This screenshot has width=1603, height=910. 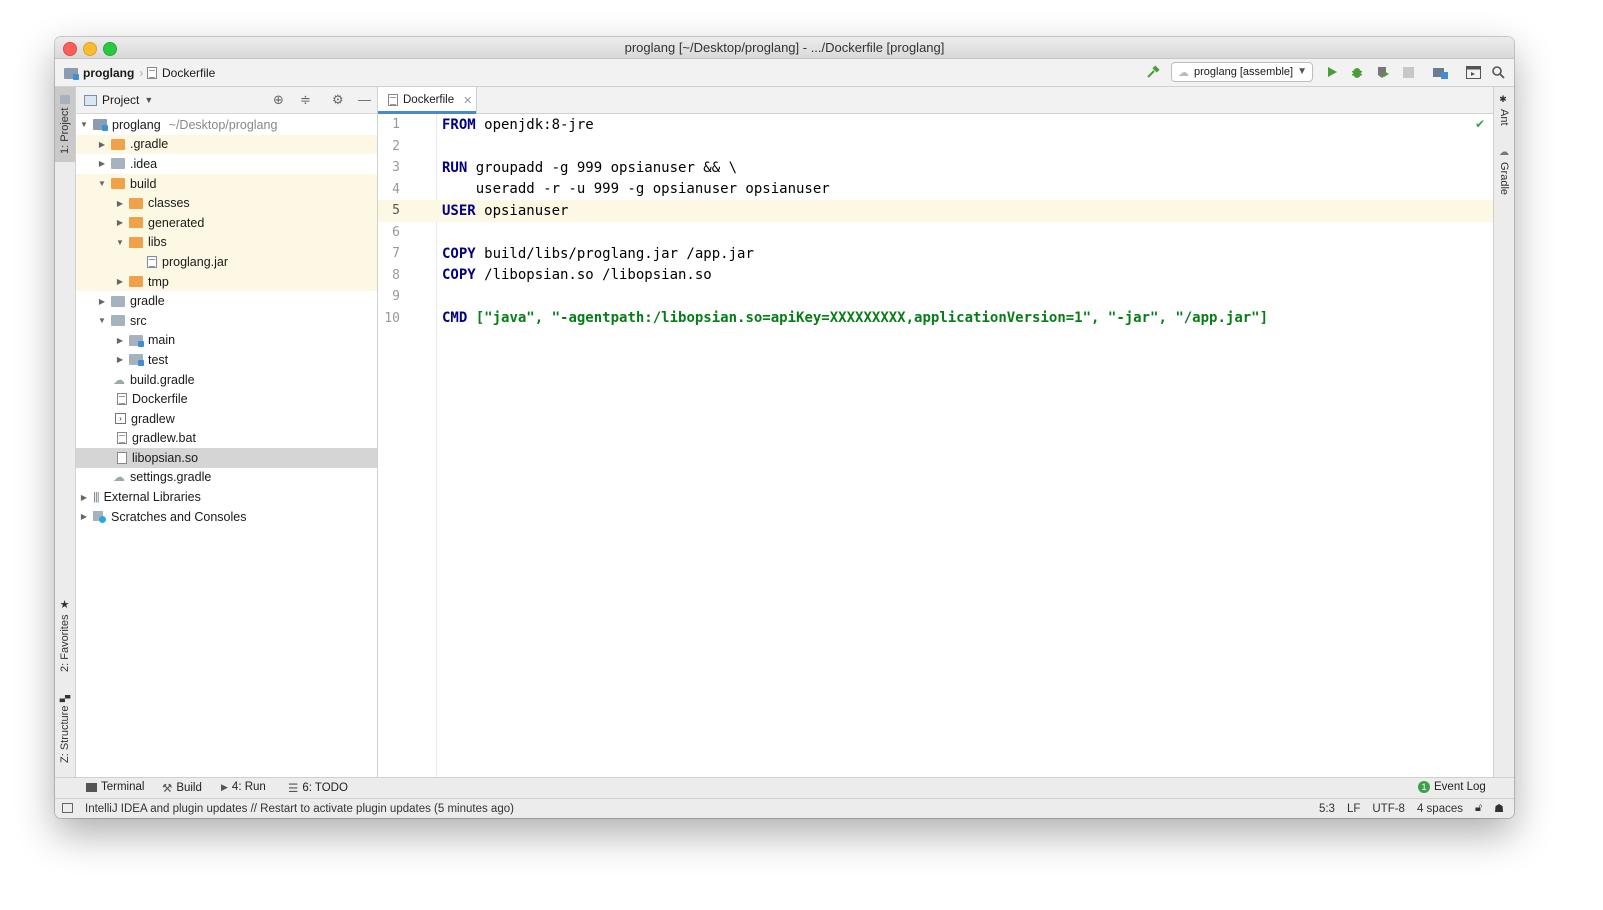 I want to click on jar-file-icon, so click(x=152, y=261).